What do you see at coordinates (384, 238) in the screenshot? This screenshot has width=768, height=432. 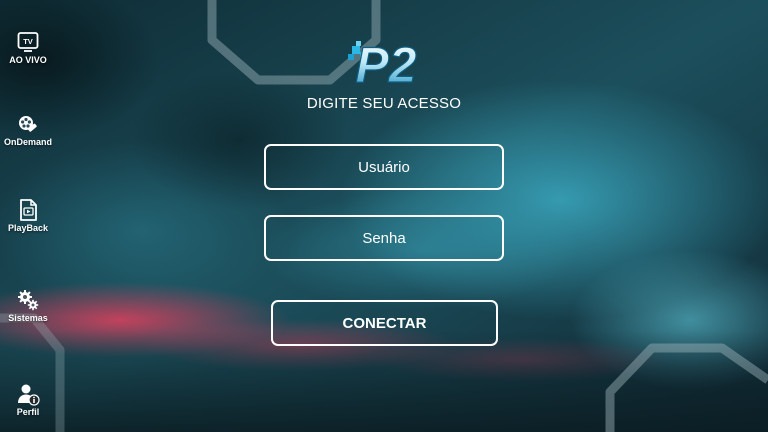 I see `password-field` at bounding box center [384, 238].